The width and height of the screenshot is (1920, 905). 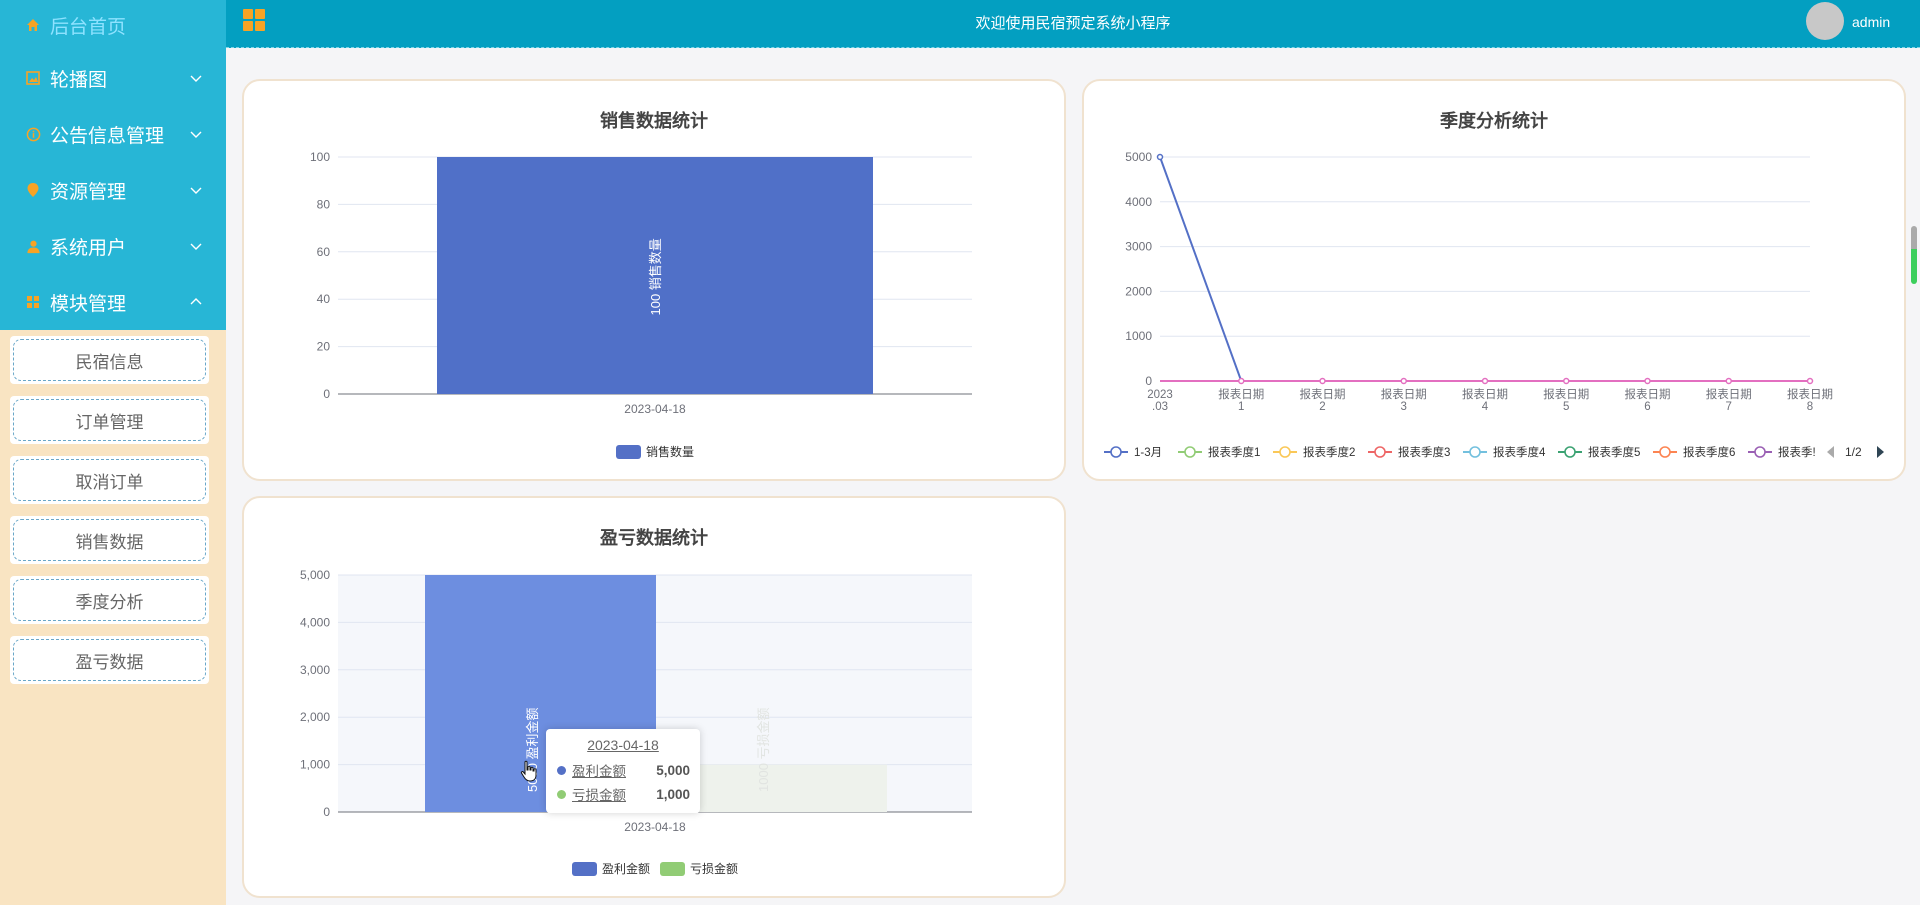 I want to click on legend-label: 报表季度6, so click(x=1709, y=452).